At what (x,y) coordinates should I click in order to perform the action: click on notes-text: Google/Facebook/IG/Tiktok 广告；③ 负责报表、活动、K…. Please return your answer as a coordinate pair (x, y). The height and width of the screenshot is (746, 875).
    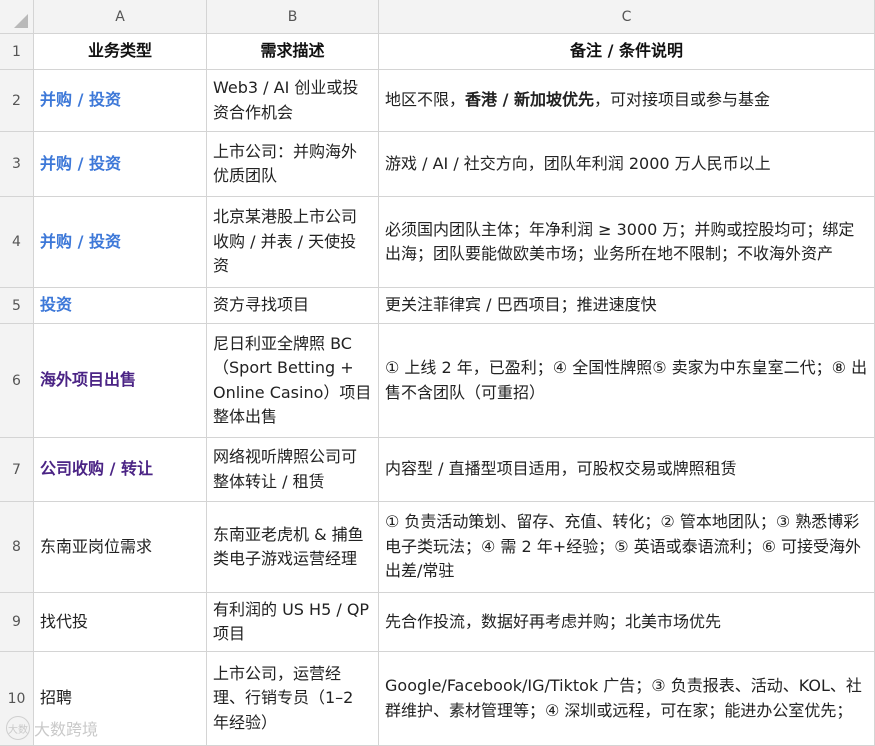
    Looking at the image, I should click on (623, 698).